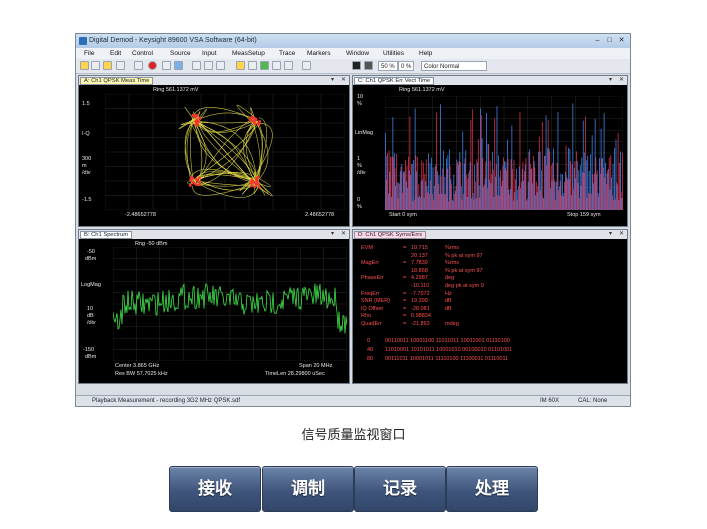 This screenshot has height=529, width=707. What do you see at coordinates (356, 65) in the screenshot?
I see `display-dark-icon` at bounding box center [356, 65].